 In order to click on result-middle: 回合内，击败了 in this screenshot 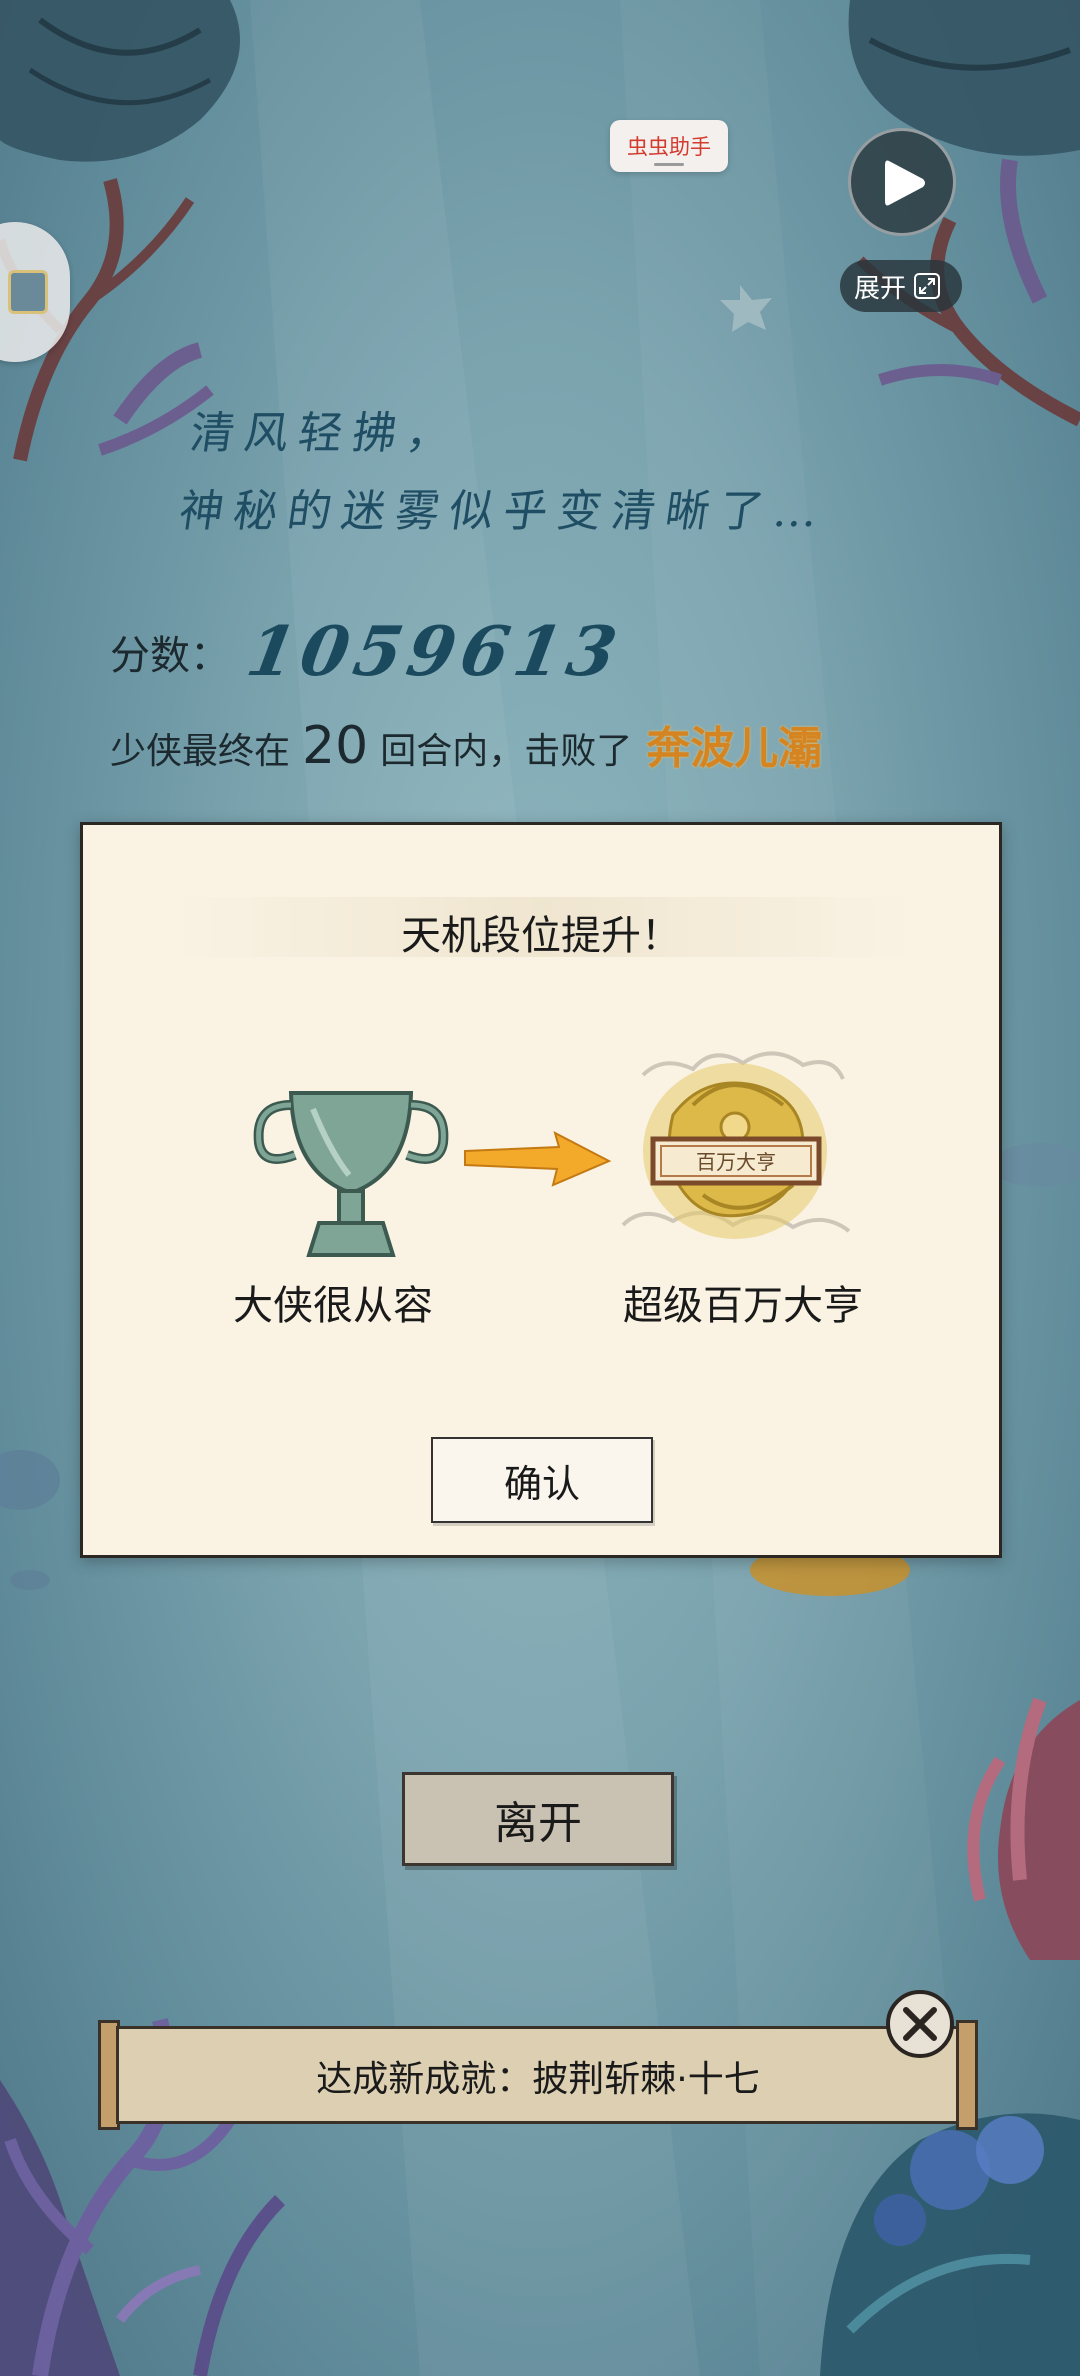, I will do `click(506, 751)`.